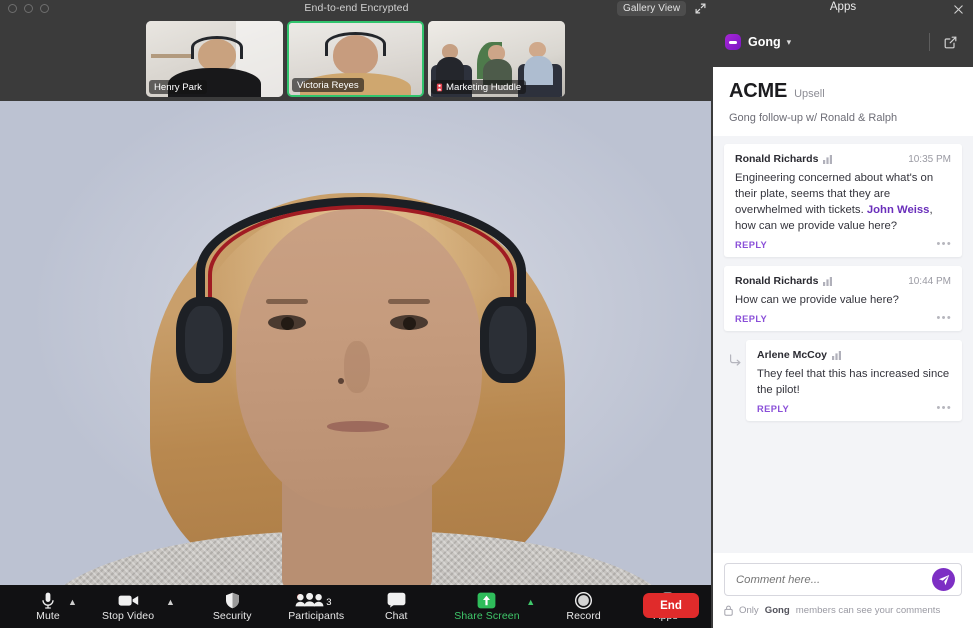  I want to click on comment-input-box, so click(843, 579).